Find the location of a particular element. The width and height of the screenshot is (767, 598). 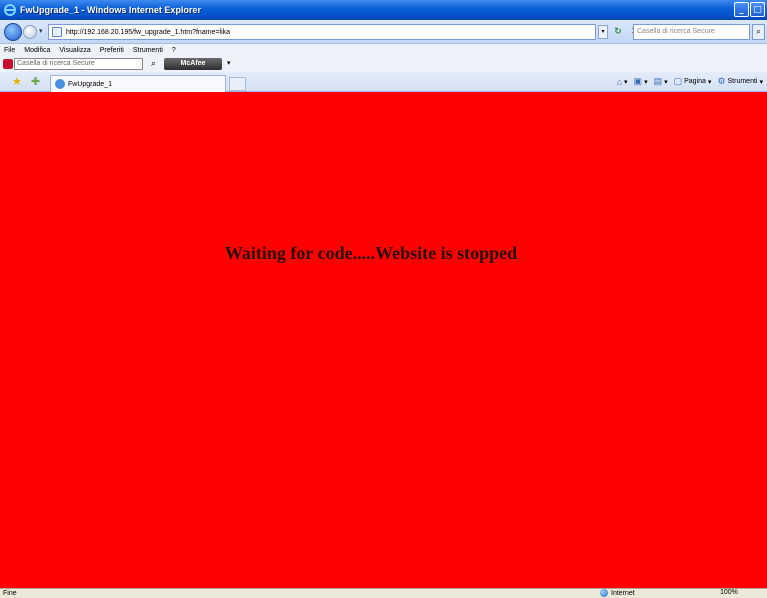

tools-menu-label: Strumenti is located at coordinates (742, 81).